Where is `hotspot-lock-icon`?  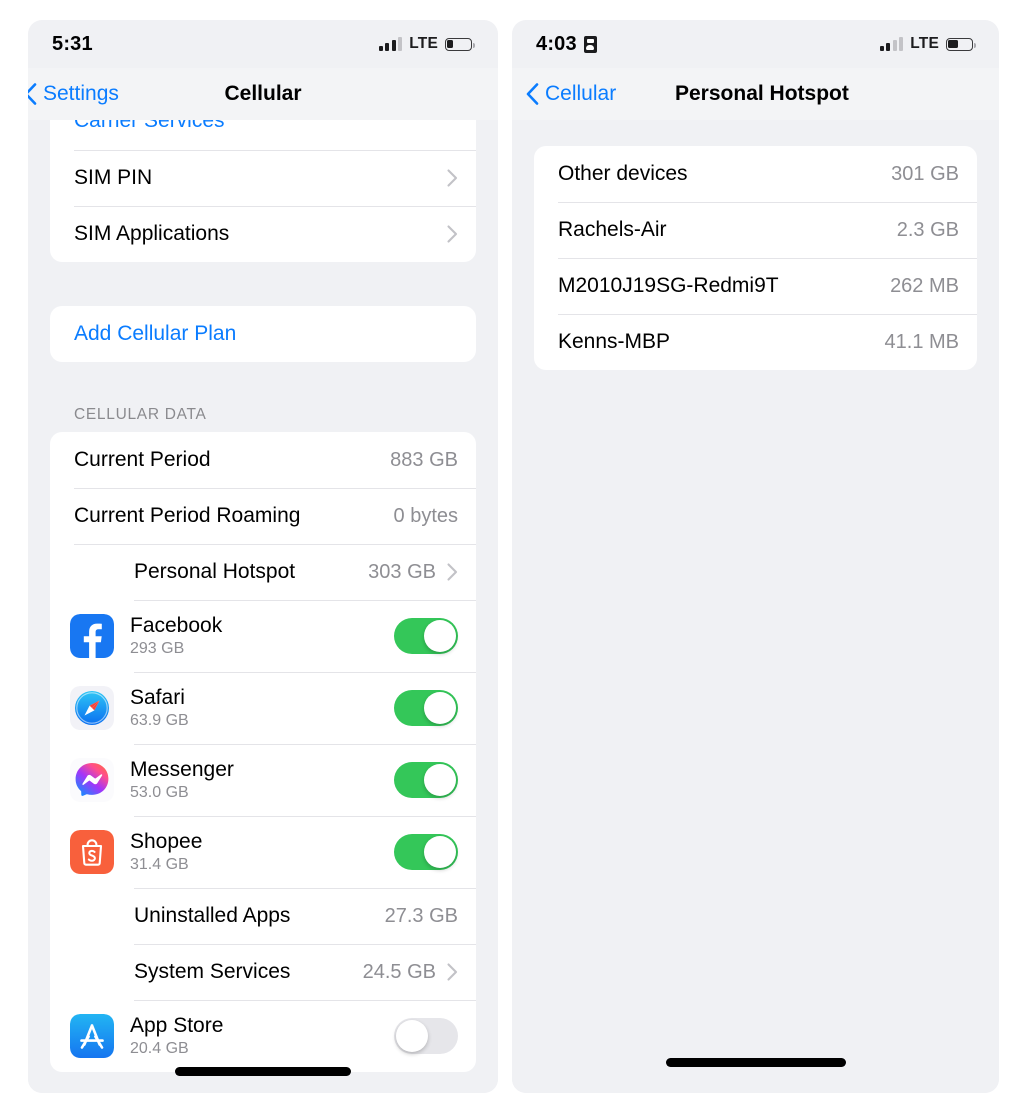
hotspot-lock-icon is located at coordinates (590, 44).